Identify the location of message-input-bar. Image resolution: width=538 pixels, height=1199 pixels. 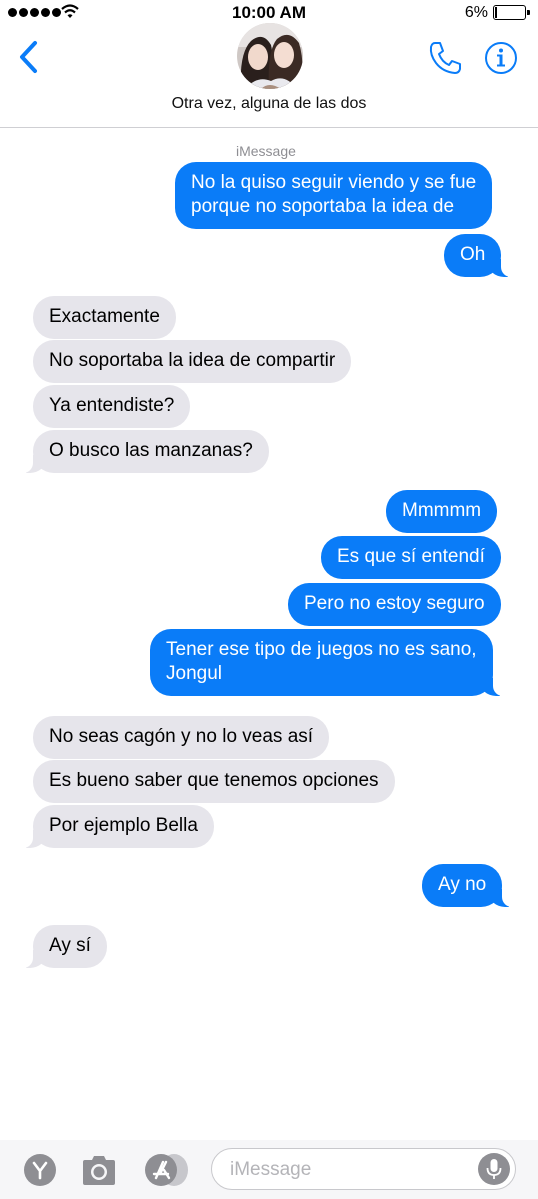
(269, 1169).